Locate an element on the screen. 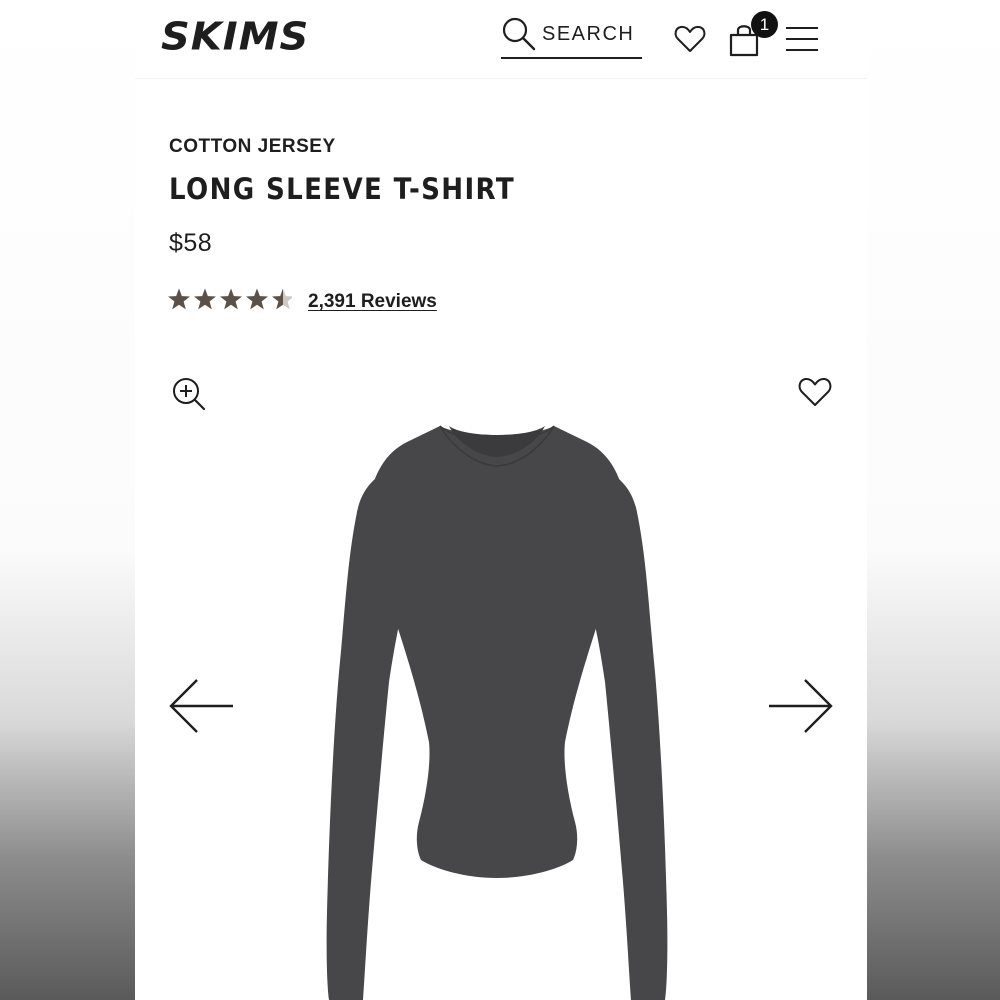 This screenshot has width=1000, height=1000. hamburger-menu-icon is located at coordinates (802, 39).